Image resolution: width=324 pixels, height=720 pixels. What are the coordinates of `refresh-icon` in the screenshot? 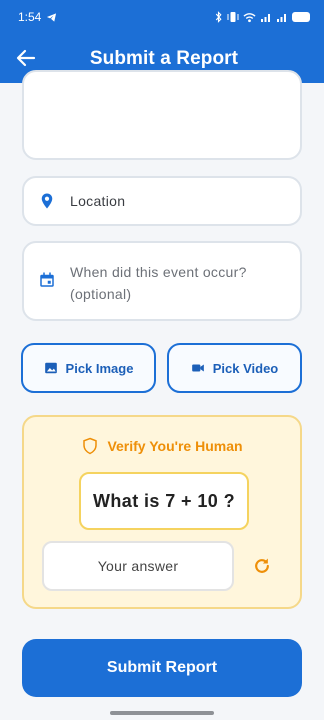 It's located at (262, 566).